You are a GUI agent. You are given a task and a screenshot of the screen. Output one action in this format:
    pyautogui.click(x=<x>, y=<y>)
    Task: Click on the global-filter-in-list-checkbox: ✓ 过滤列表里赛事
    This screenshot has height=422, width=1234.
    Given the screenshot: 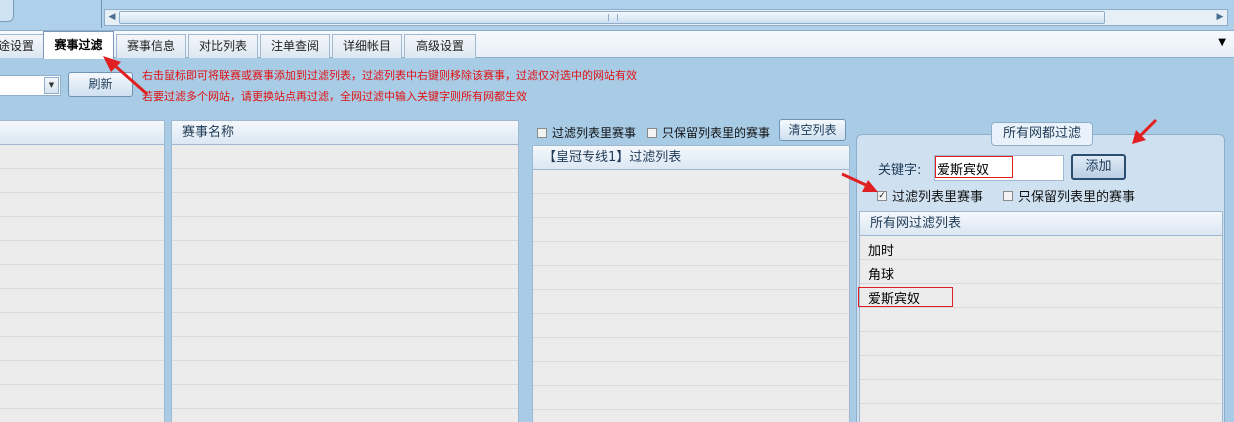 What is the action you would take?
    pyautogui.click(x=930, y=195)
    